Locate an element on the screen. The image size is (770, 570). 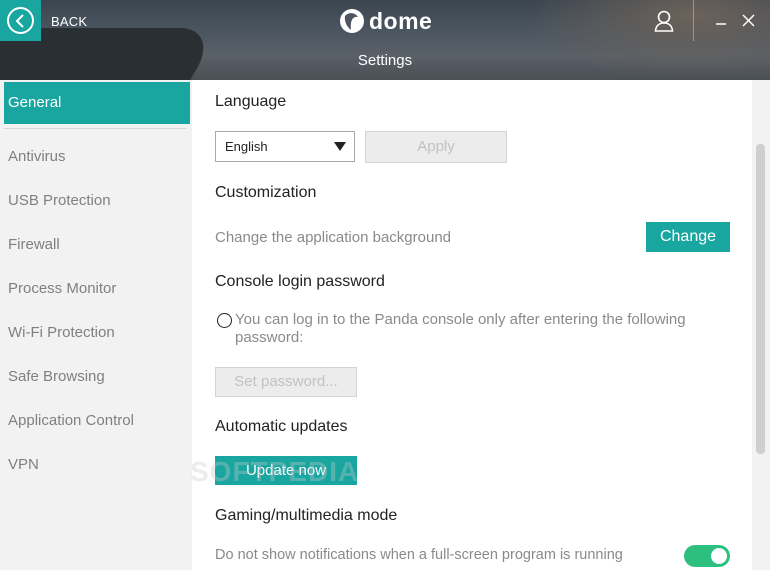
customization-heading: Customization is located at coordinates (266, 192).